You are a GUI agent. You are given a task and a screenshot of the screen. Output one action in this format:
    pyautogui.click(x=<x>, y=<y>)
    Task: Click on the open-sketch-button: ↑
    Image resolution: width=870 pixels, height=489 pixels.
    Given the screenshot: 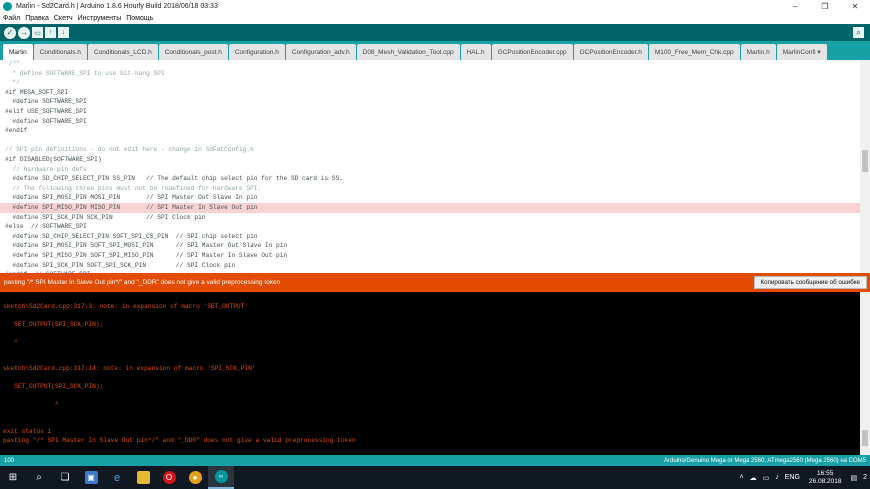 What is the action you would take?
    pyautogui.click(x=50, y=32)
    